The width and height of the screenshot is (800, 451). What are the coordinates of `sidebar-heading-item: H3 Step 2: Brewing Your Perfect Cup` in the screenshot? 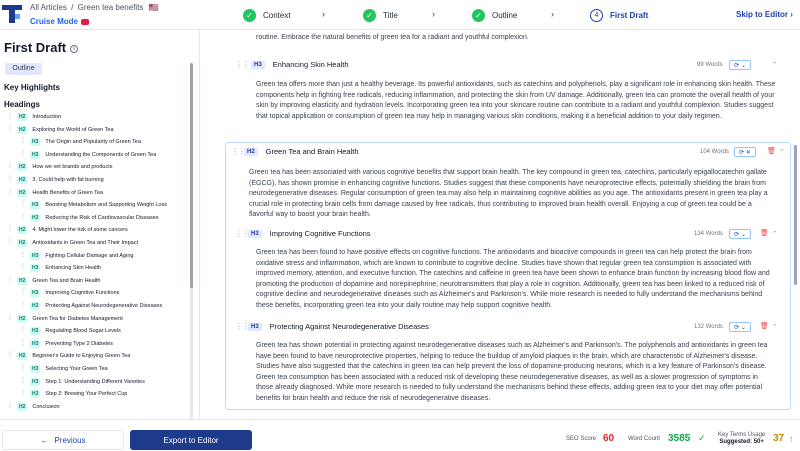 It's located at (78, 394).